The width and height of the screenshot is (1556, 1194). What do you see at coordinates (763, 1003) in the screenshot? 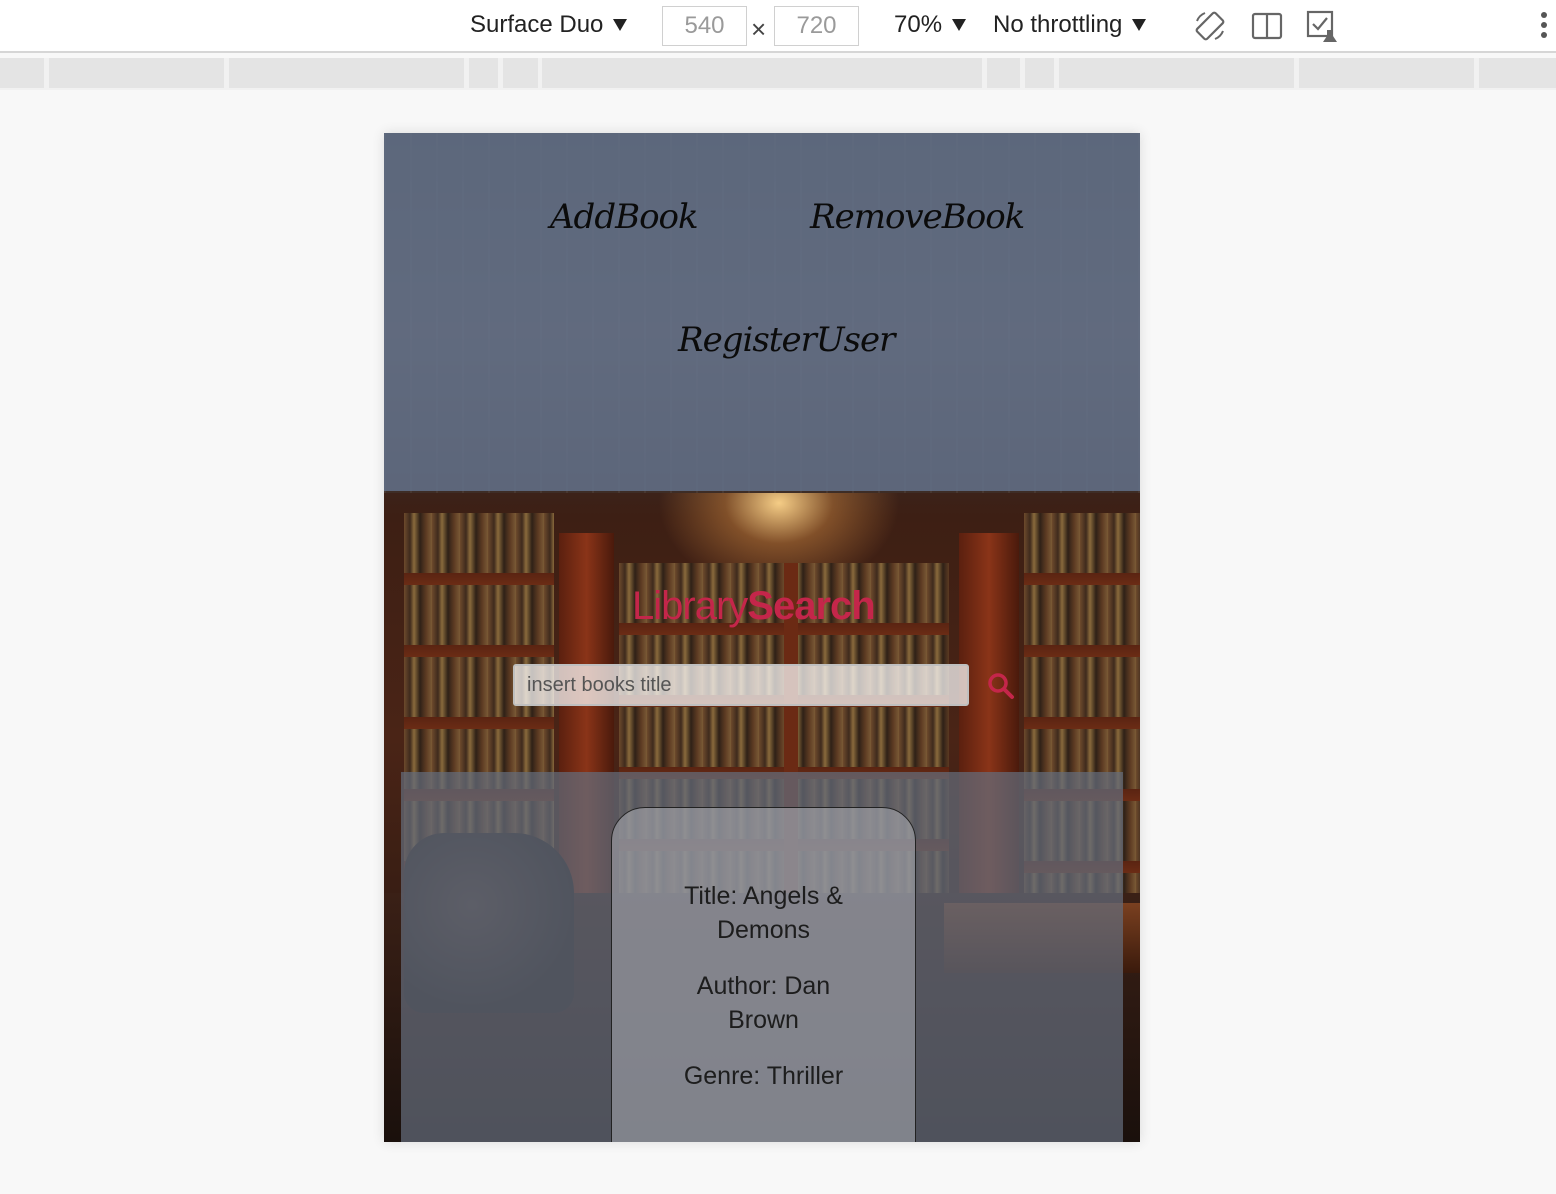
I see `book-author: Author: Dan Brown` at bounding box center [763, 1003].